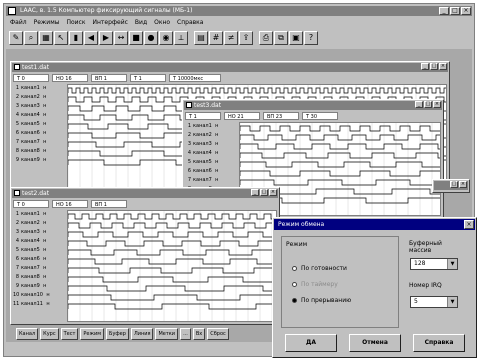 This screenshot has width=481, height=362. What do you see at coordinates (91, 38) in the screenshot?
I see `arrow-left-icon: ◀` at bounding box center [91, 38].